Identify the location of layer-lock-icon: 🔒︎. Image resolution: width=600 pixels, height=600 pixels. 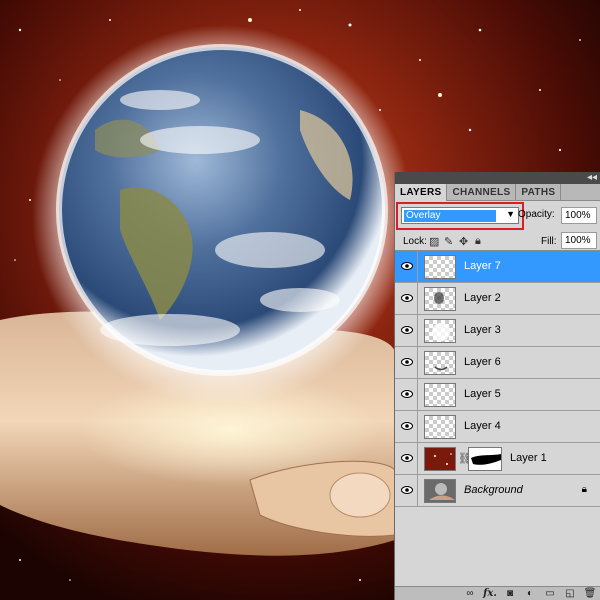
(584, 489).